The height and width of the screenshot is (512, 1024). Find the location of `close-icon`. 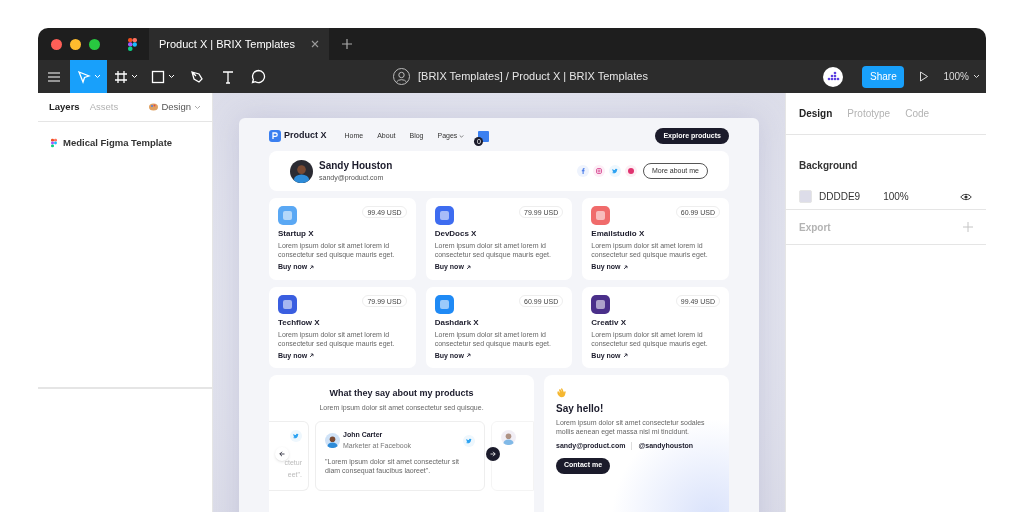

close-icon is located at coordinates (315, 44).